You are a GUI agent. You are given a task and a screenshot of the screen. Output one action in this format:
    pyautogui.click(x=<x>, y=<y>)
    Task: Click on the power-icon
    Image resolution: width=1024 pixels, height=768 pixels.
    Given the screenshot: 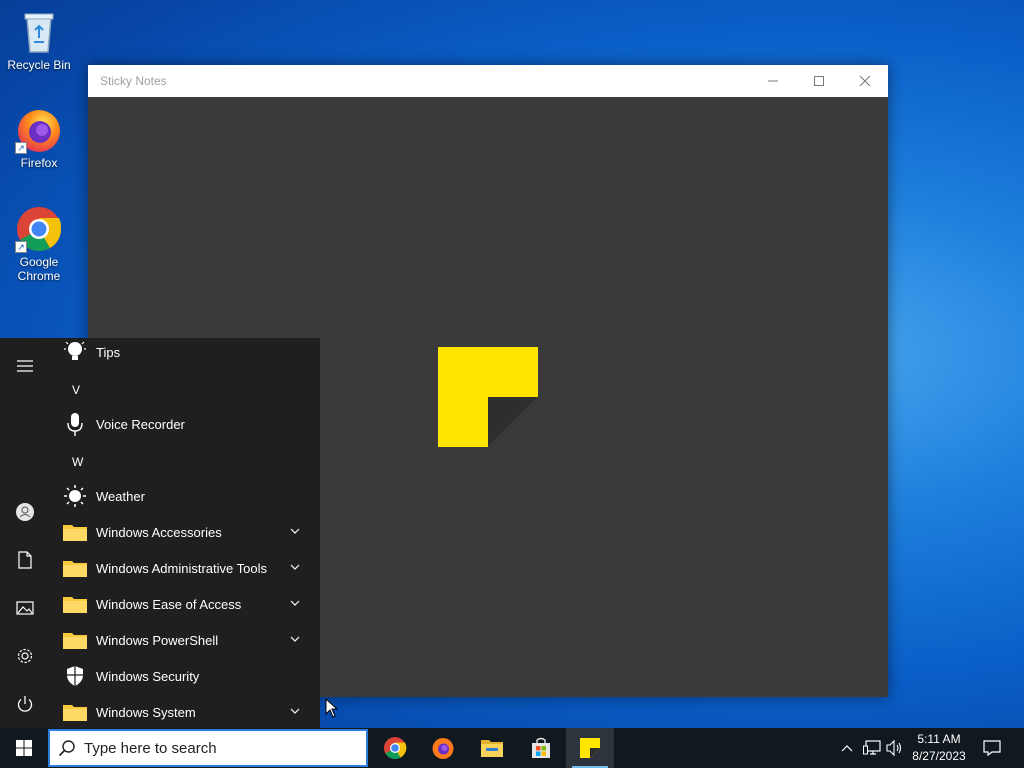 What is the action you would take?
    pyautogui.click(x=25, y=704)
    